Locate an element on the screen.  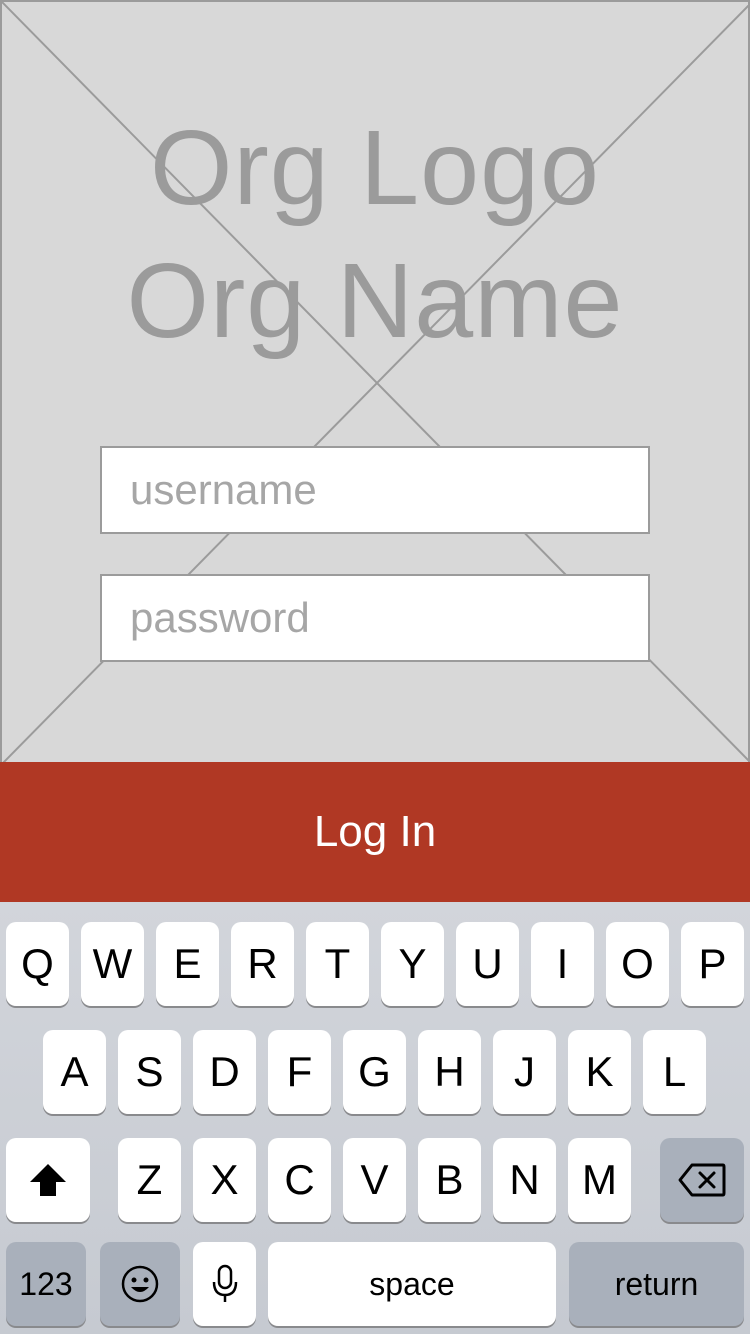
key-f: F is located at coordinates (299, 1072).